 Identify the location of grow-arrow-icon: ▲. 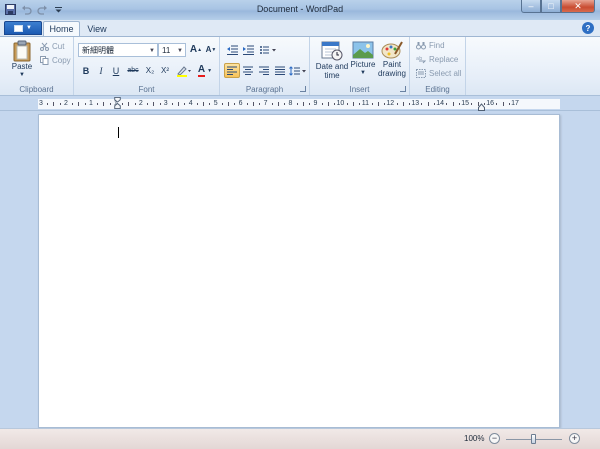
(200, 49).